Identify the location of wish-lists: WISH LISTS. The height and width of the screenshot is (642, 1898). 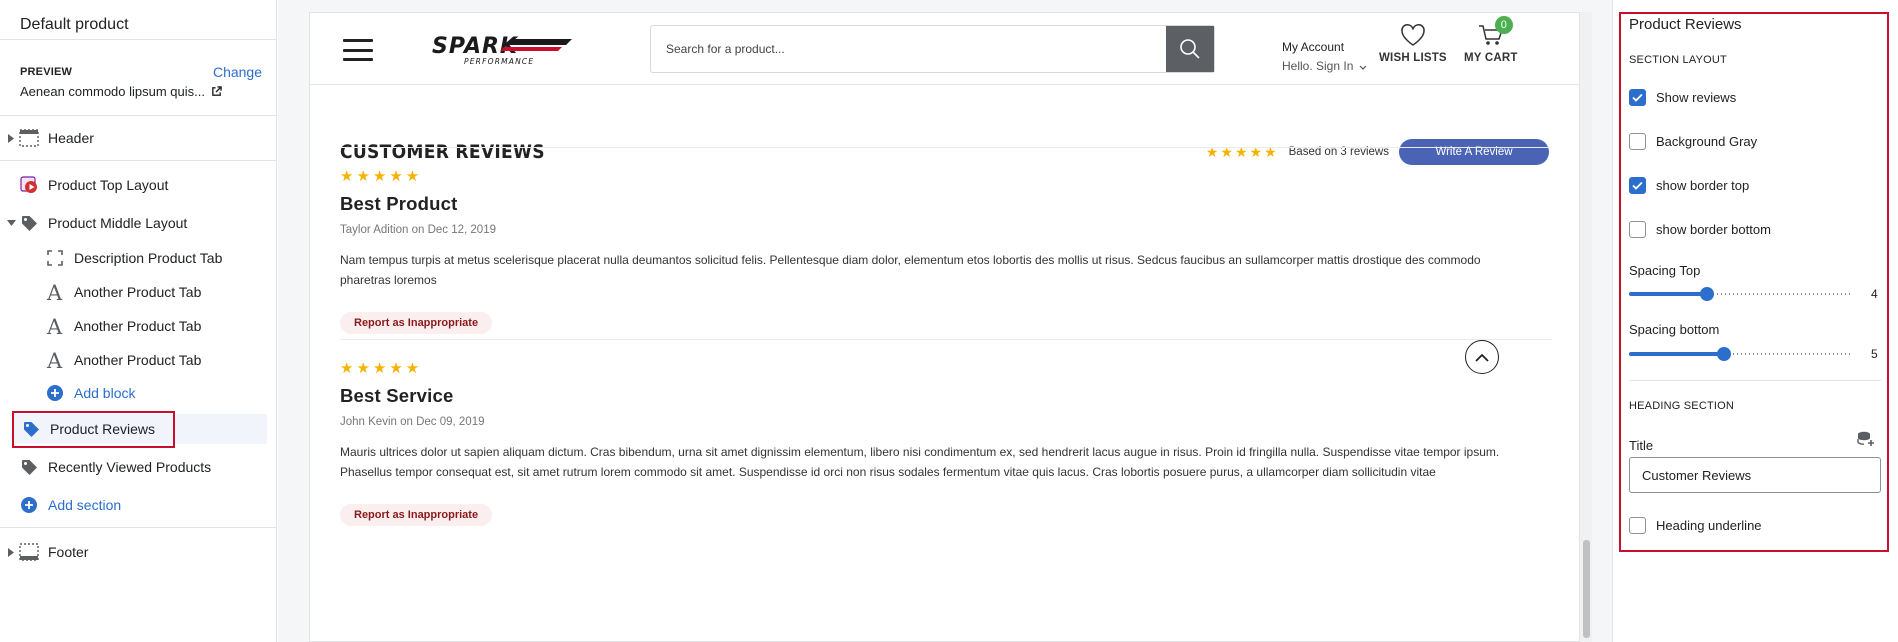
(1413, 43).